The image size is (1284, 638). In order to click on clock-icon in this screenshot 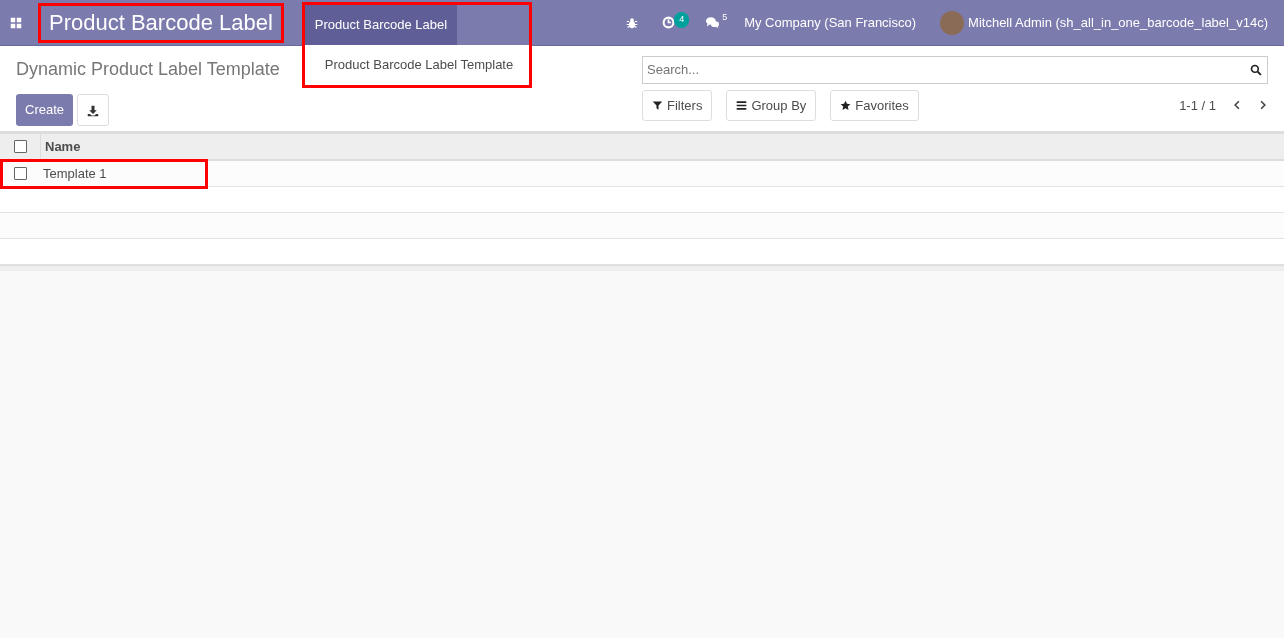, I will do `click(669, 22)`.